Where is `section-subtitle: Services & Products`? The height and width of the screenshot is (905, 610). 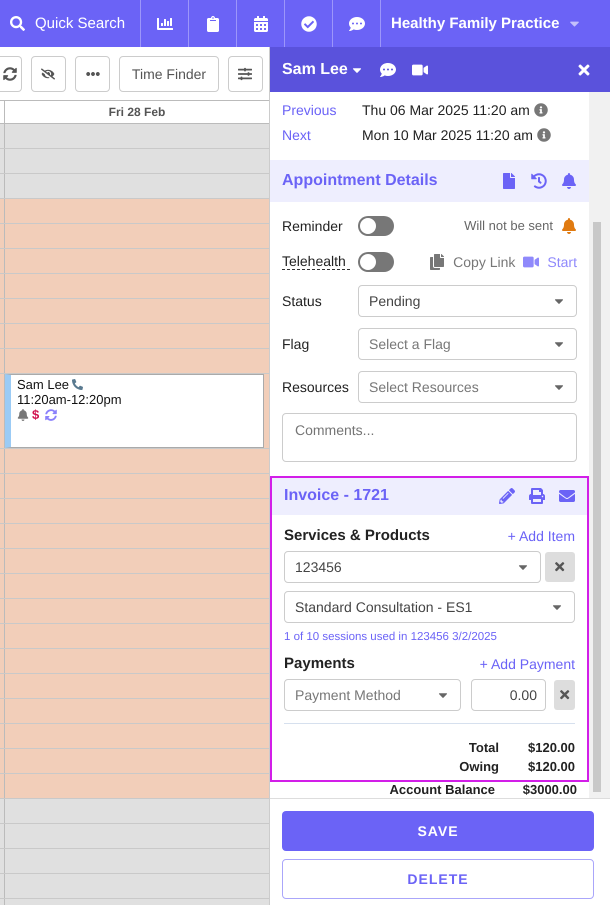 section-subtitle: Services & Products is located at coordinates (357, 535).